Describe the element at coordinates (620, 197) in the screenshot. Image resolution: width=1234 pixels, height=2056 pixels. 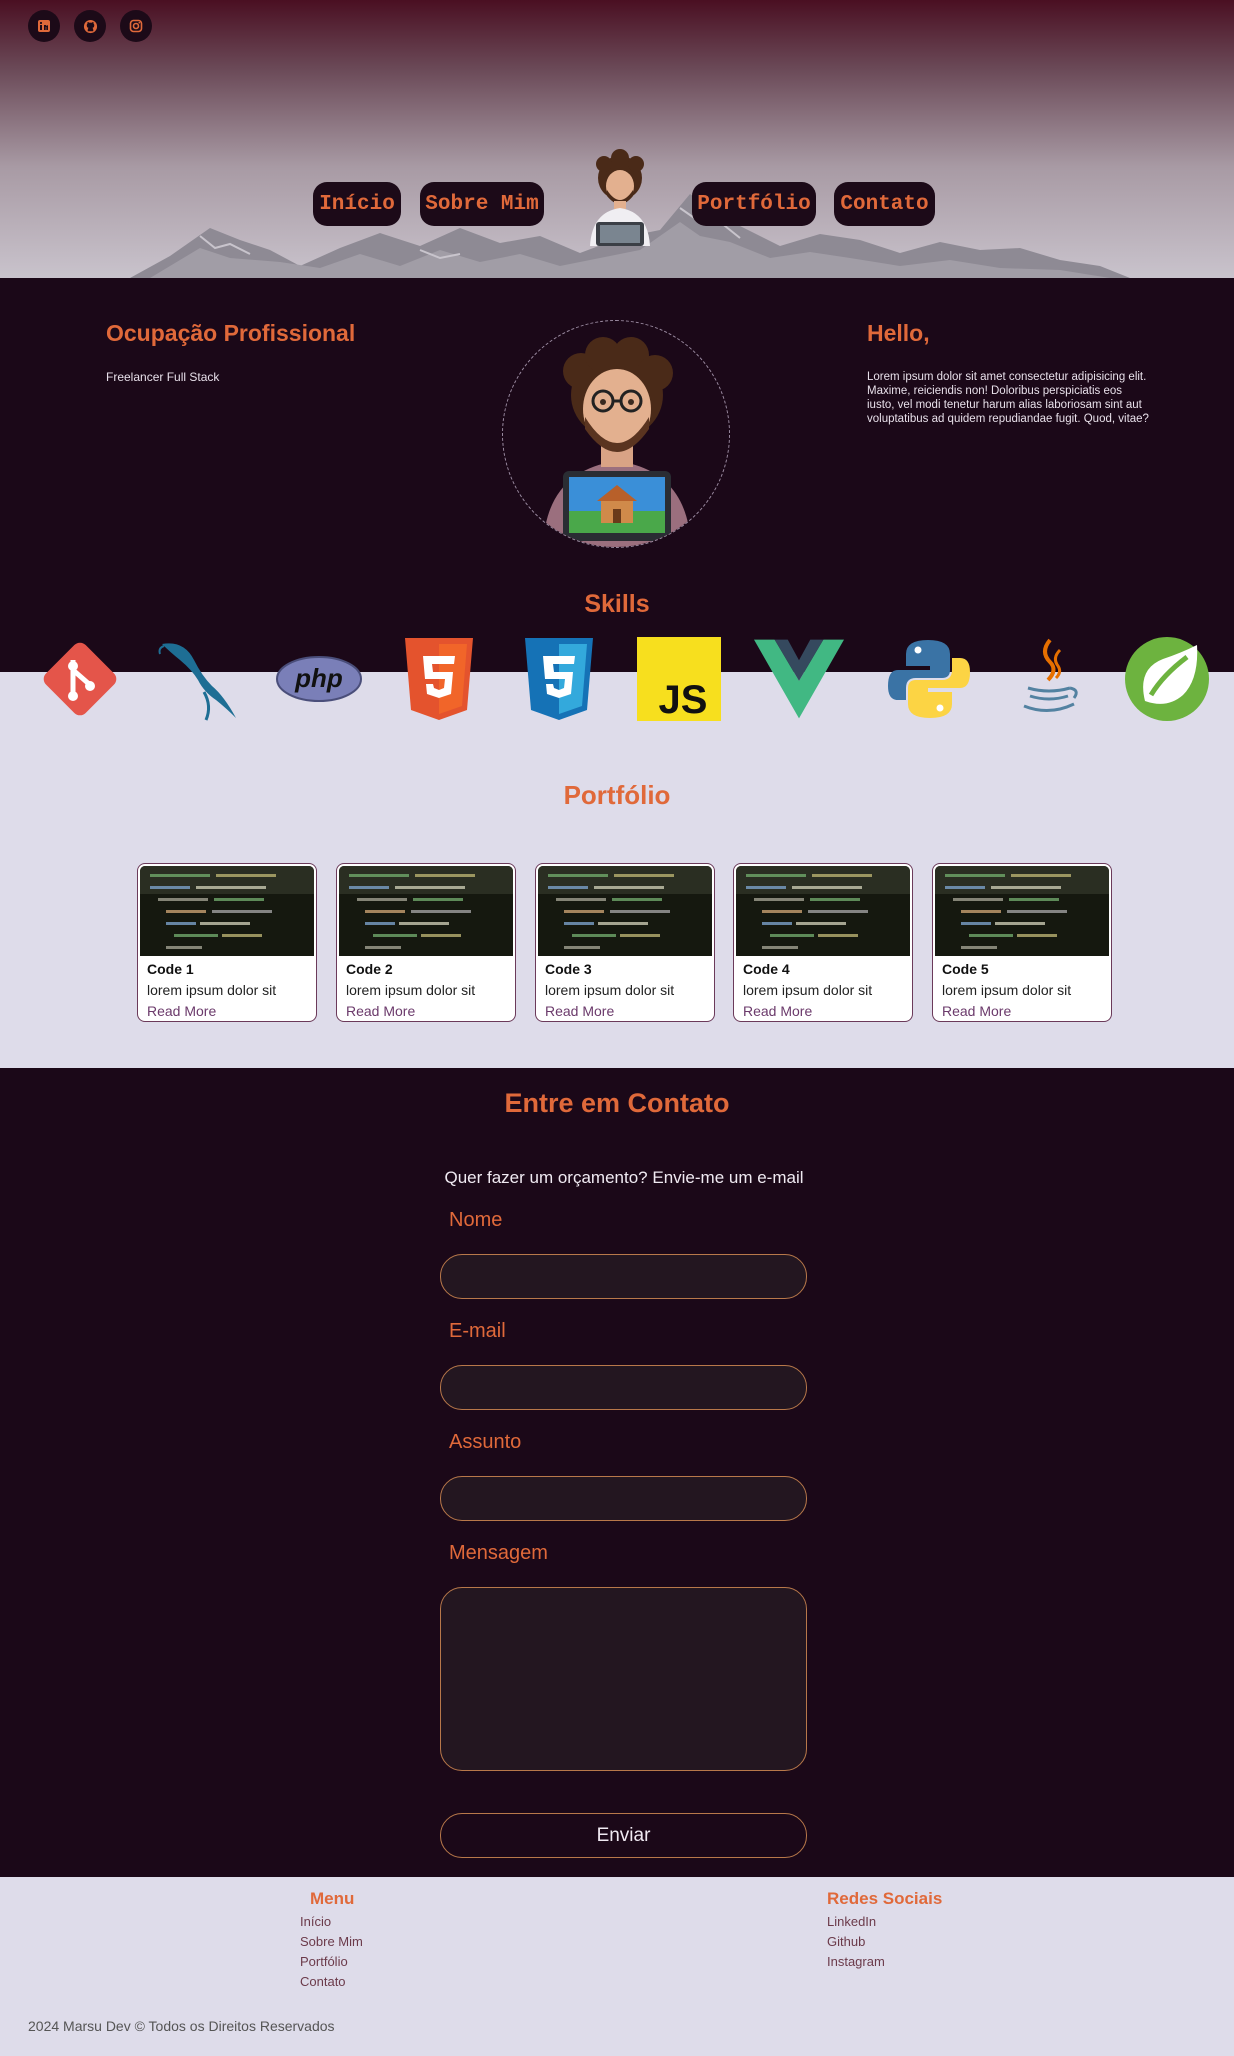
I see `avatar` at that location.